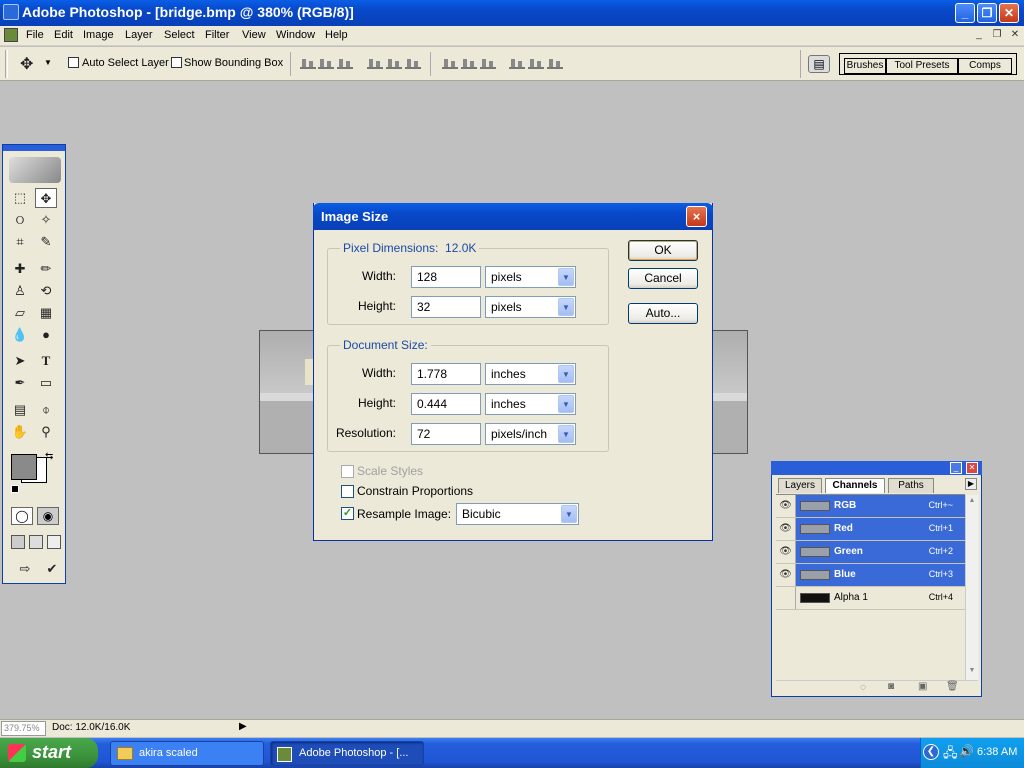  What do you see at coordinates (46, 291) in the screenshot?
I see `history-brush-icon: ⟲` at bounding box center [46, 291].